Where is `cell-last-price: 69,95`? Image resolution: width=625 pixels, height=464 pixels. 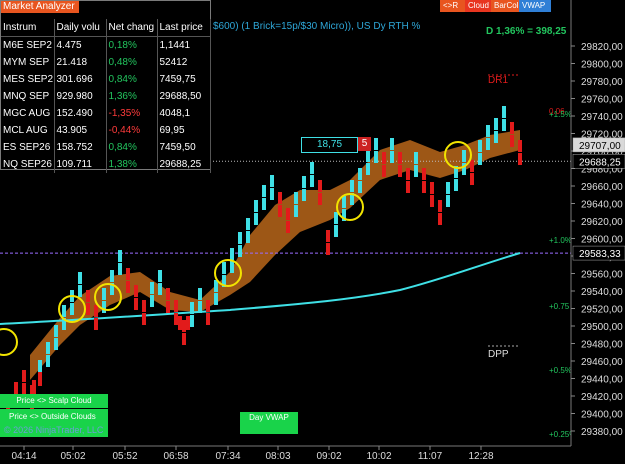
cell-last-price: 69,95 is located at coordinates (184, 130).